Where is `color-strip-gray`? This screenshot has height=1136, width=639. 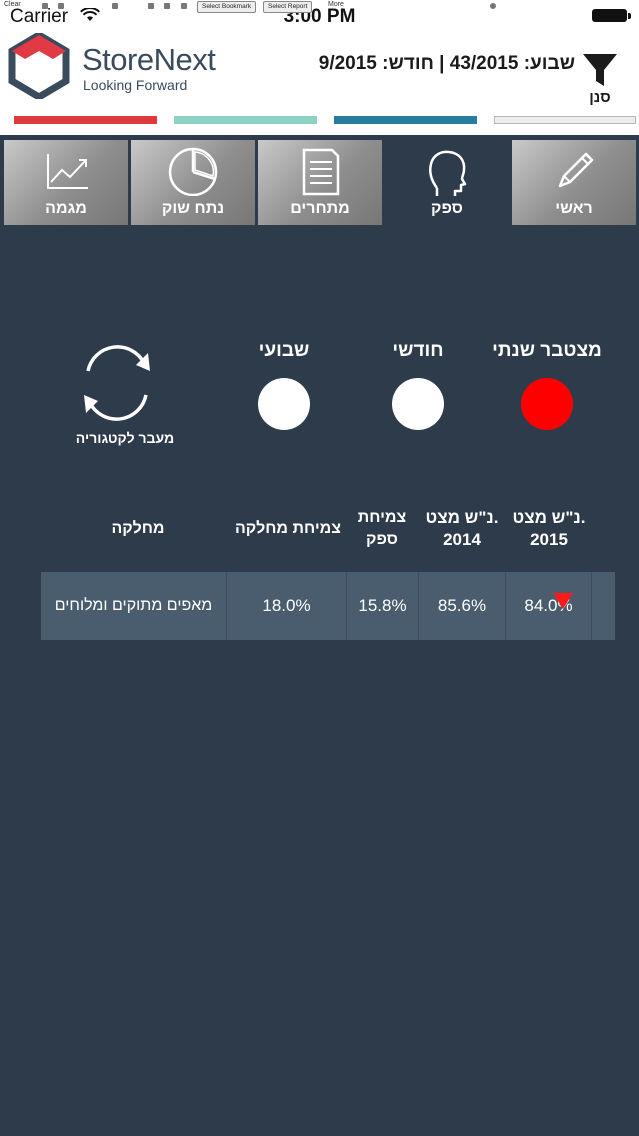
color-strip-gray is located at coordinates (565, 120).